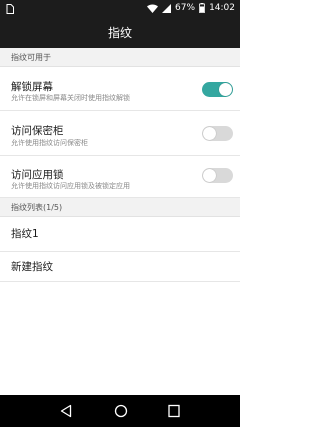 This screenshot has height=427, width=320. Describe the element at coordinates (202, 8) in the screenshot. I see `battery-icon` at that location.